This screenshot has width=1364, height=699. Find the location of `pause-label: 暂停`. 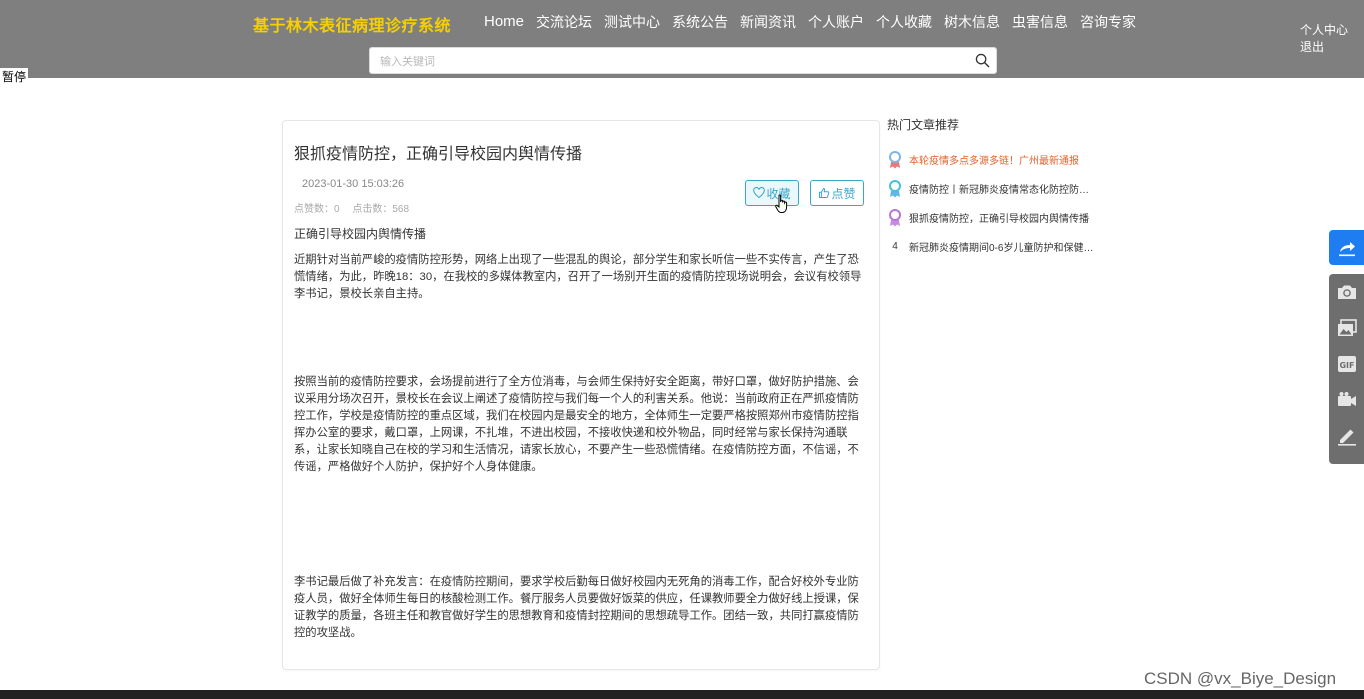

pause-label: 暂停 is located at coordinates (14, 76).